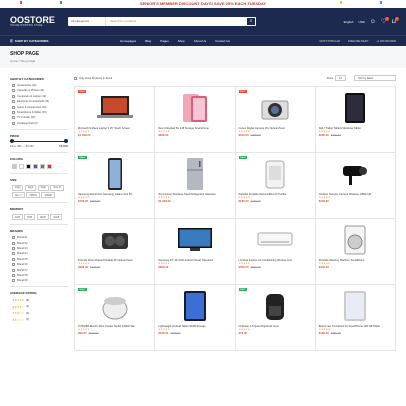  What do you see at coordinates (40, 254) in the screenshot?
I see `brand-item: Brand 04` at bounding box center [40, 254].